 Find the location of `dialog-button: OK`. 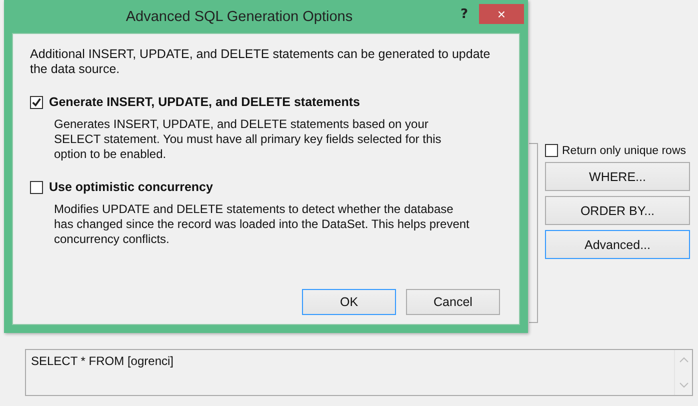

dialog-button: OK is located at coordinates (349, 302).